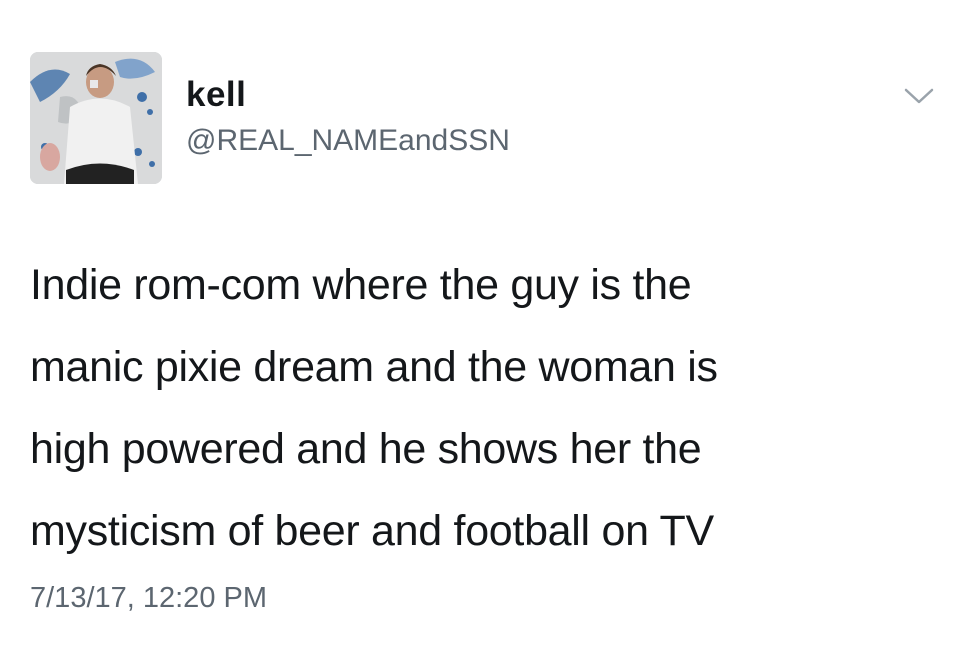  What do you see at coordinates (366, 449) in the screenshot?
I see `tweet-text-line: high powered and he shows her the` at bounding box center [366, 449].